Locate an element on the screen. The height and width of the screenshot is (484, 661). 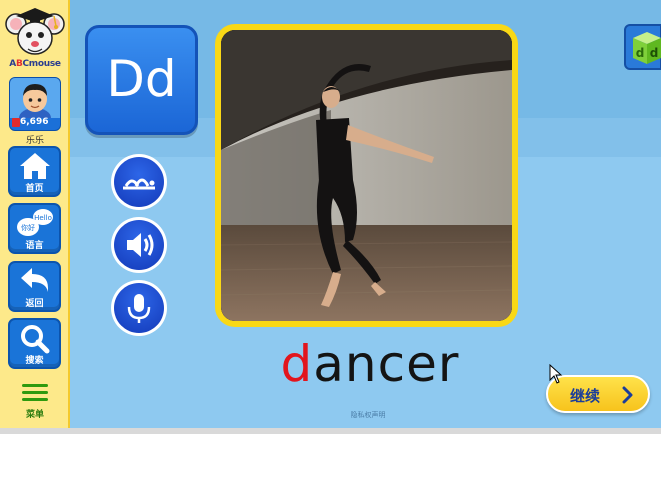
microphone-icon is located at coordinates (139, 308).